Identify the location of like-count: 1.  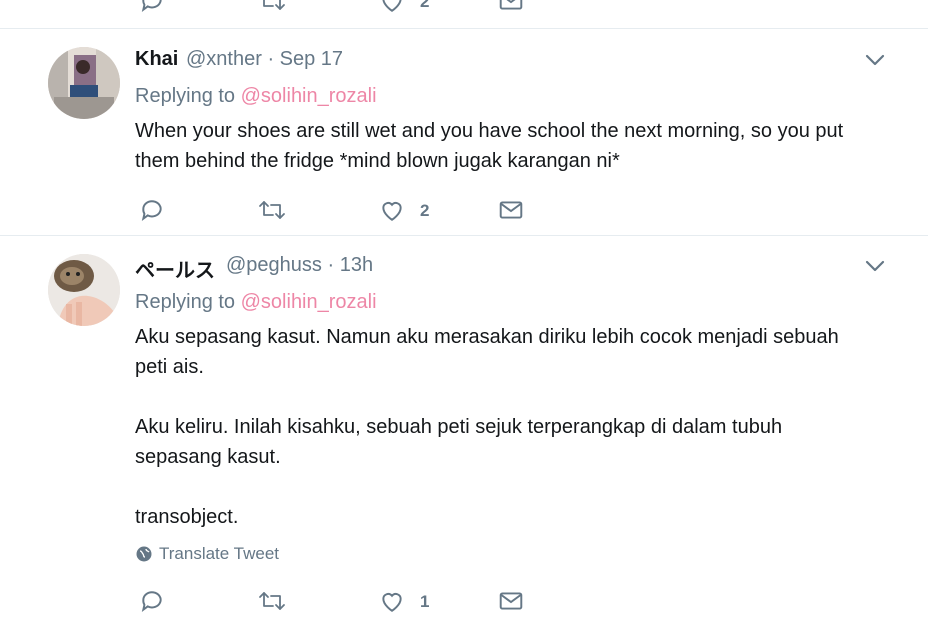
(425, 601).